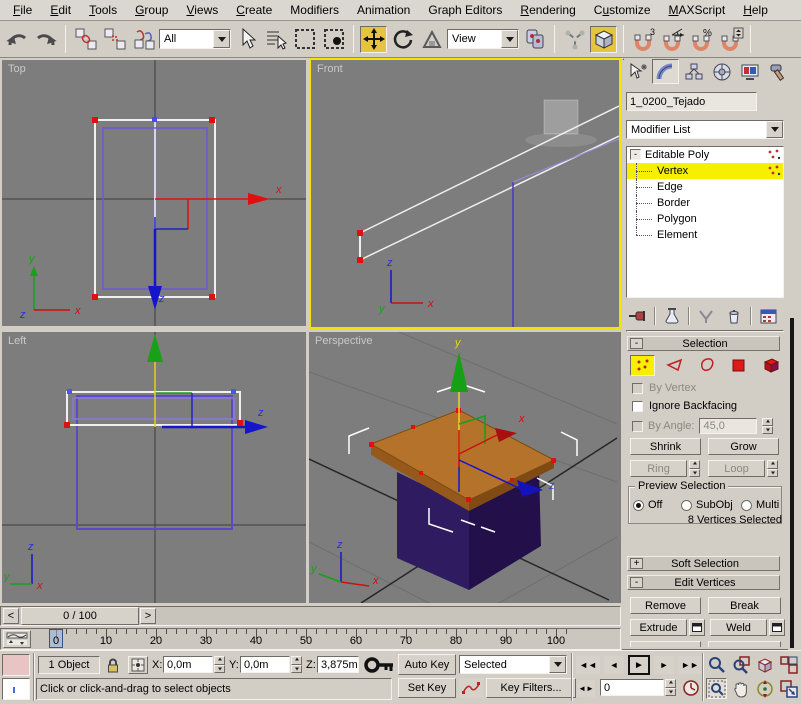 The height and width of the screenshot is (704, 801). What do you see at coordinates (188, 664) in the screenshot?
I see `x-coordinate-field: 0,0m` at bounding box center [188, 664].